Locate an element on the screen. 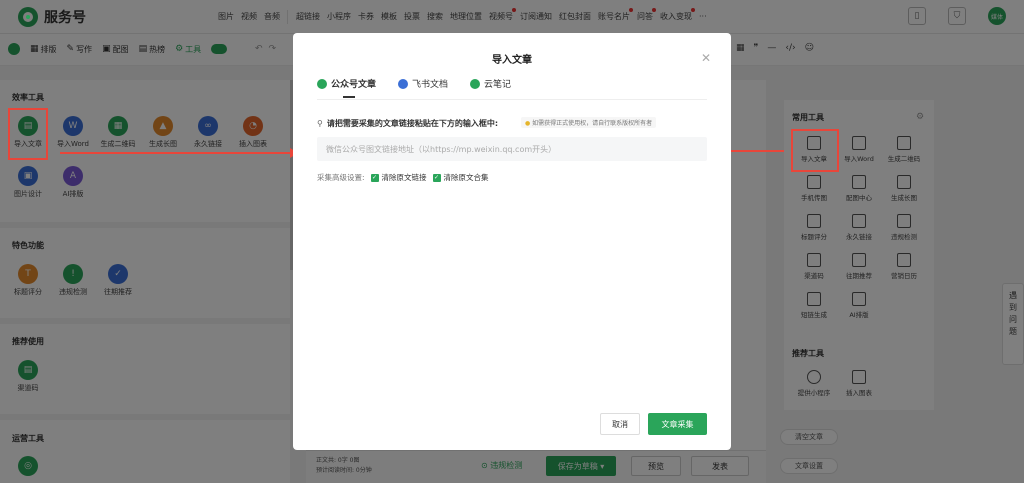 This screenshot has height=483, width=1024. link-icon: ⚲ is located at coordinates (320, 123).